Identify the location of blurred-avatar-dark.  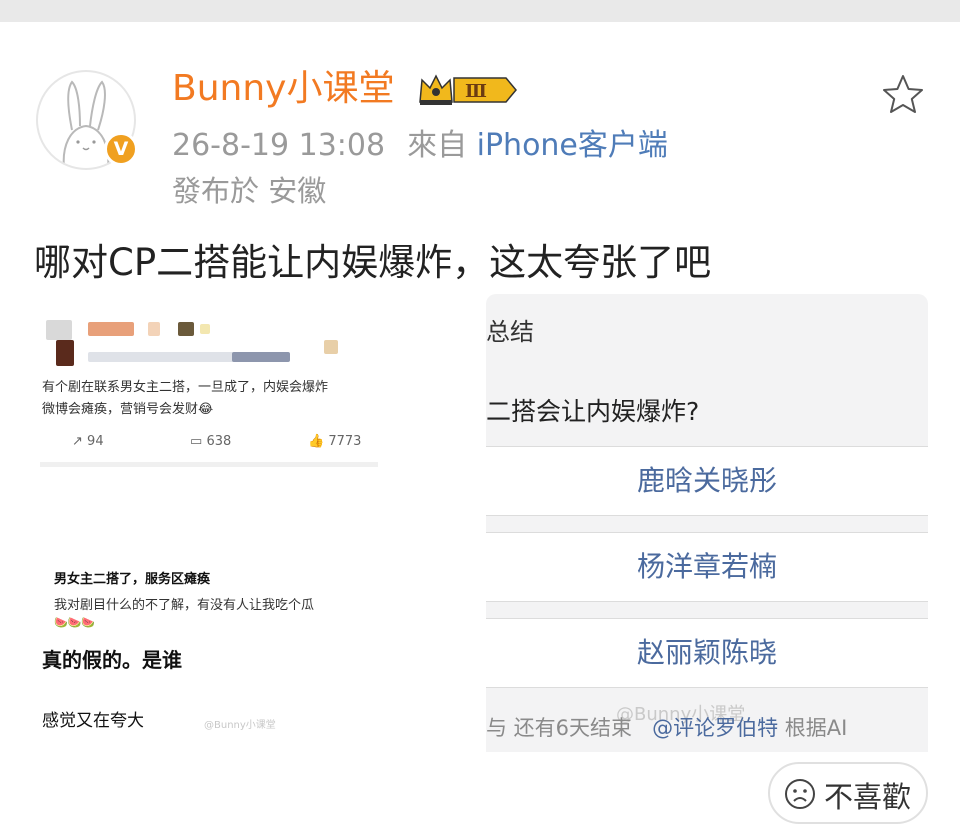
(65, 353).